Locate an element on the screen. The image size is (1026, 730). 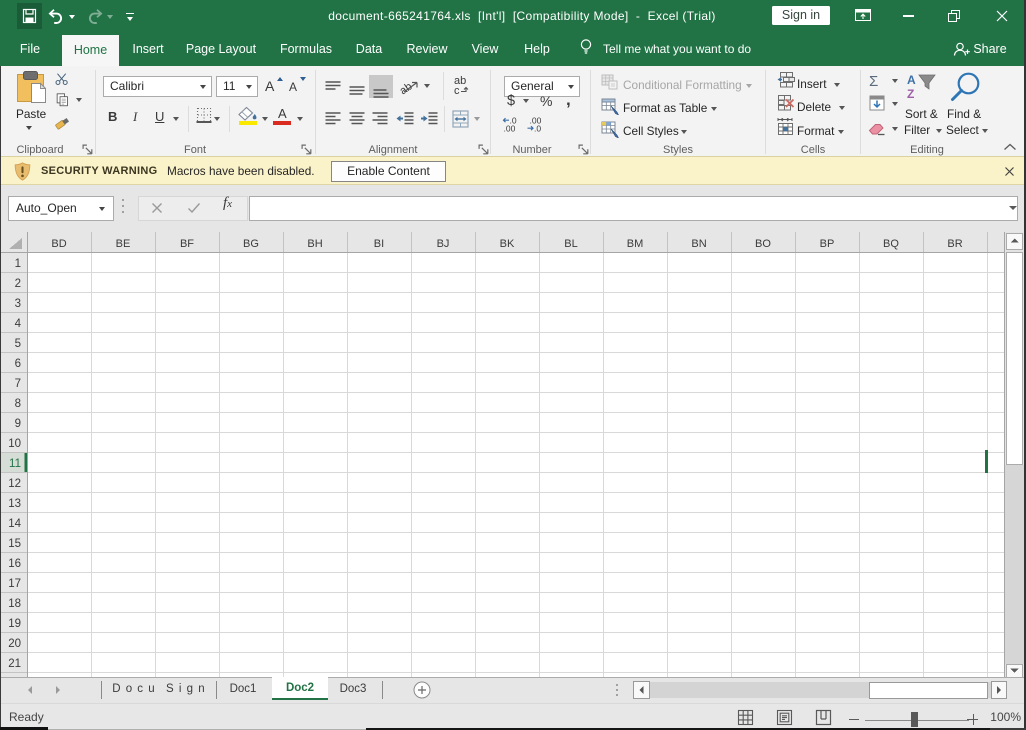
svg-text: 4 is located at coordinates (18, 324).